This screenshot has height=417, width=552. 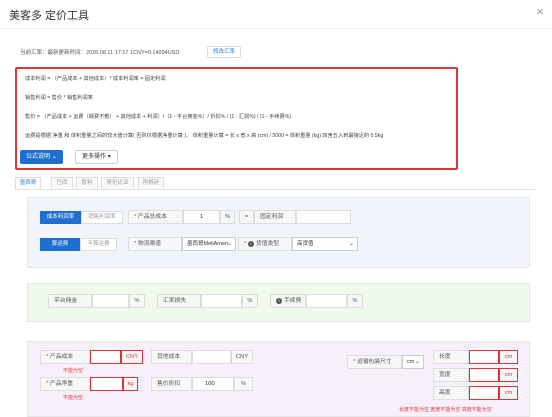 I want to click on formula-explain-label: 公式说明, so click(x=38, y=157).